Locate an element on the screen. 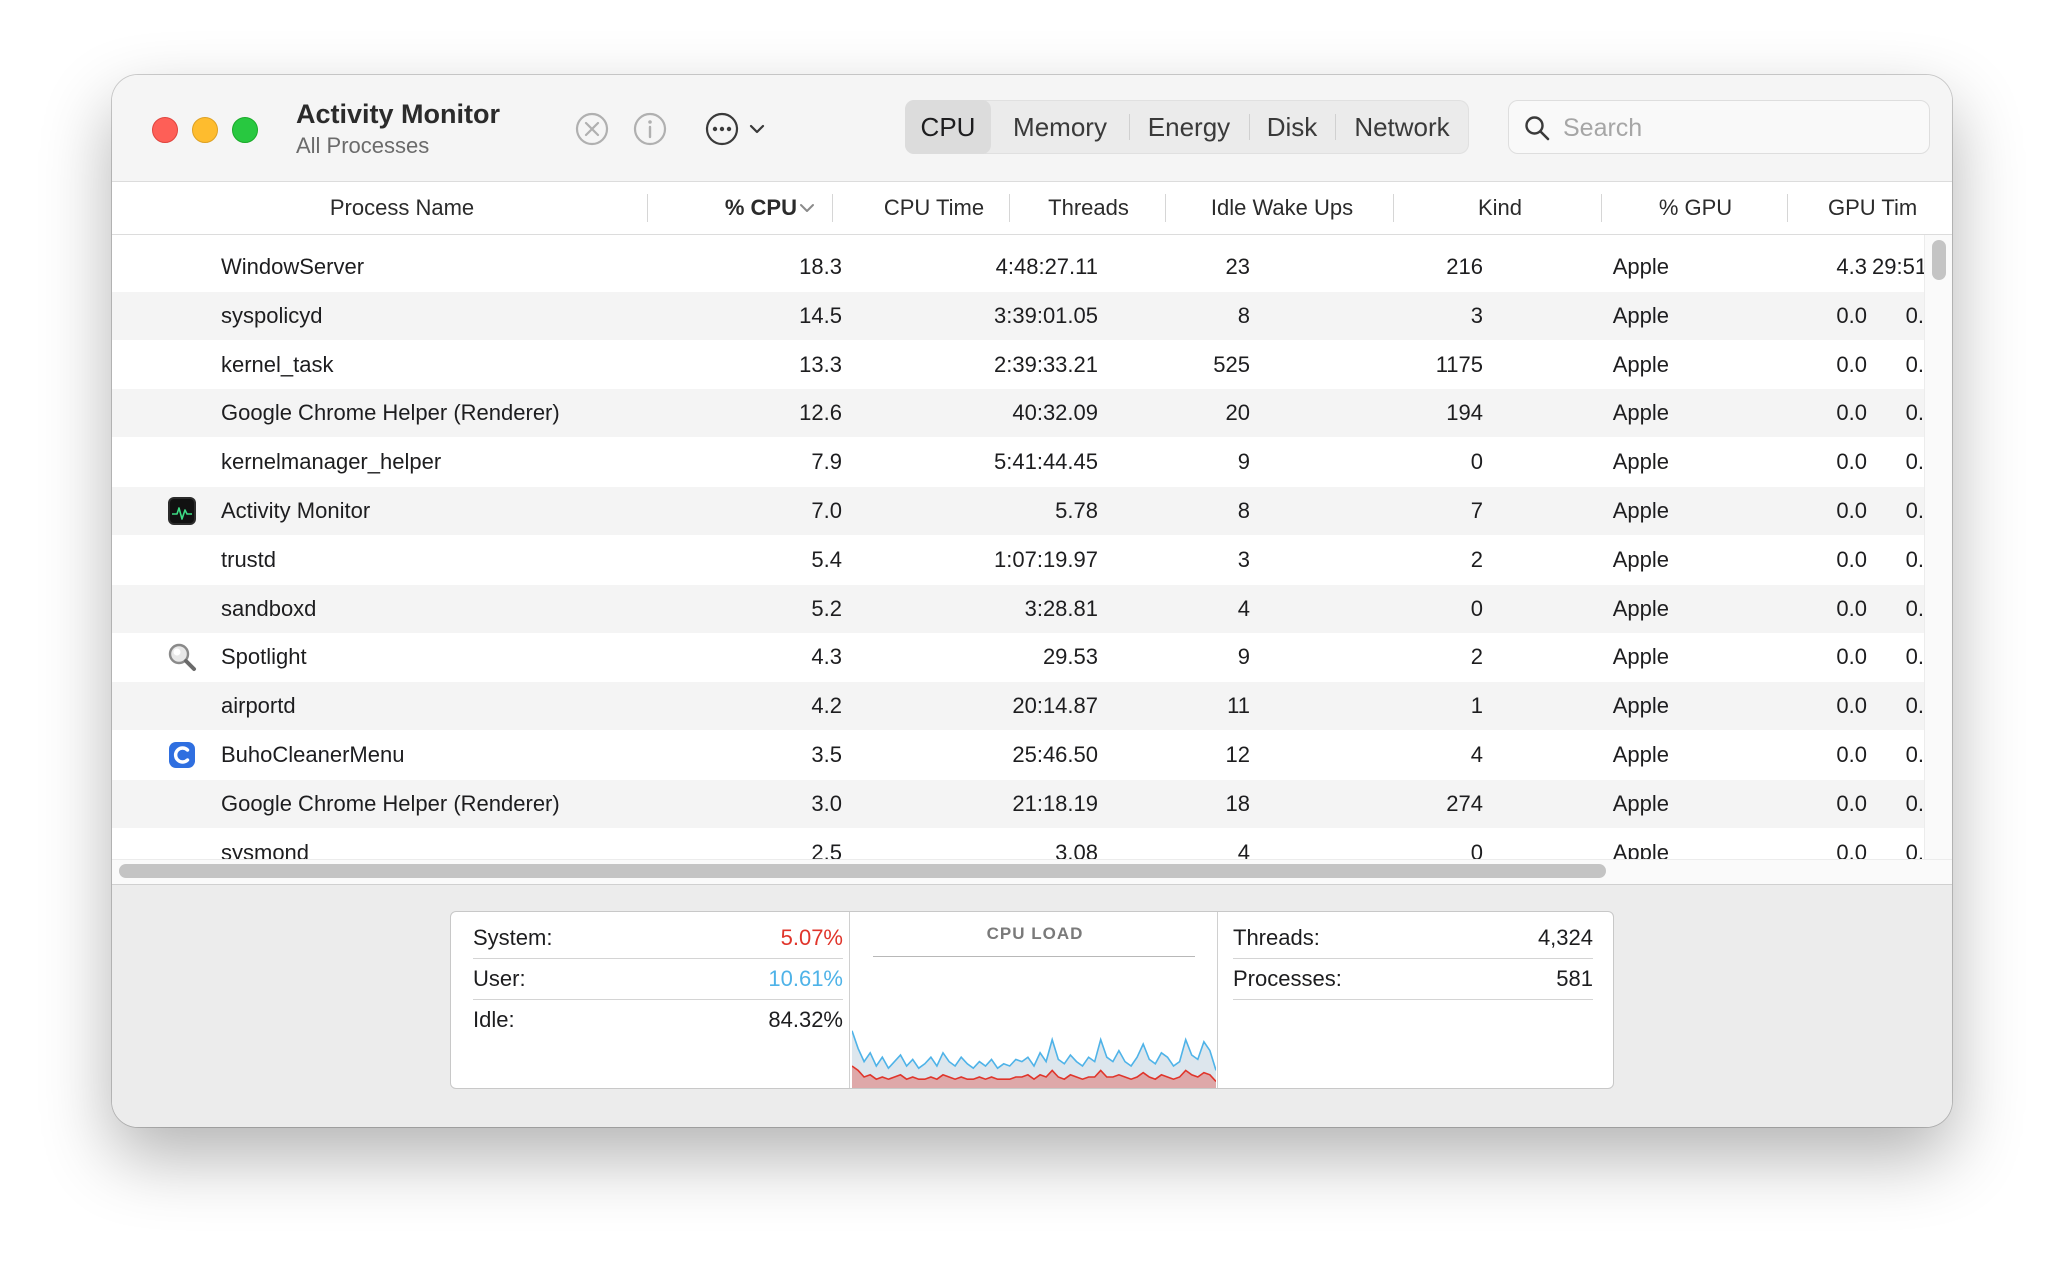 The width and height of the screenshot is (2056, 1272). process-name-cell: syspolicyd is located at coordinates (272, 315).